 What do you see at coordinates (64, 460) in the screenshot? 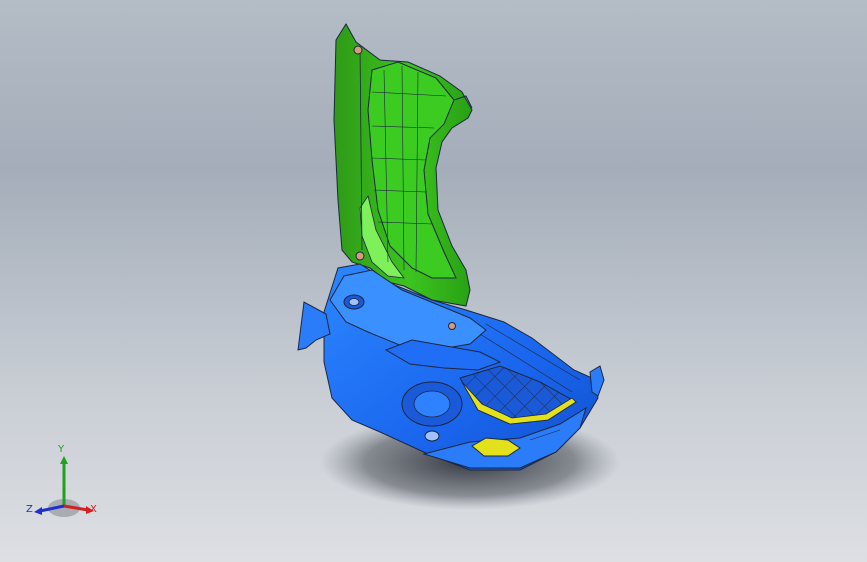
I see `y-axis-arrowhead` at bounding box center [64, 460].